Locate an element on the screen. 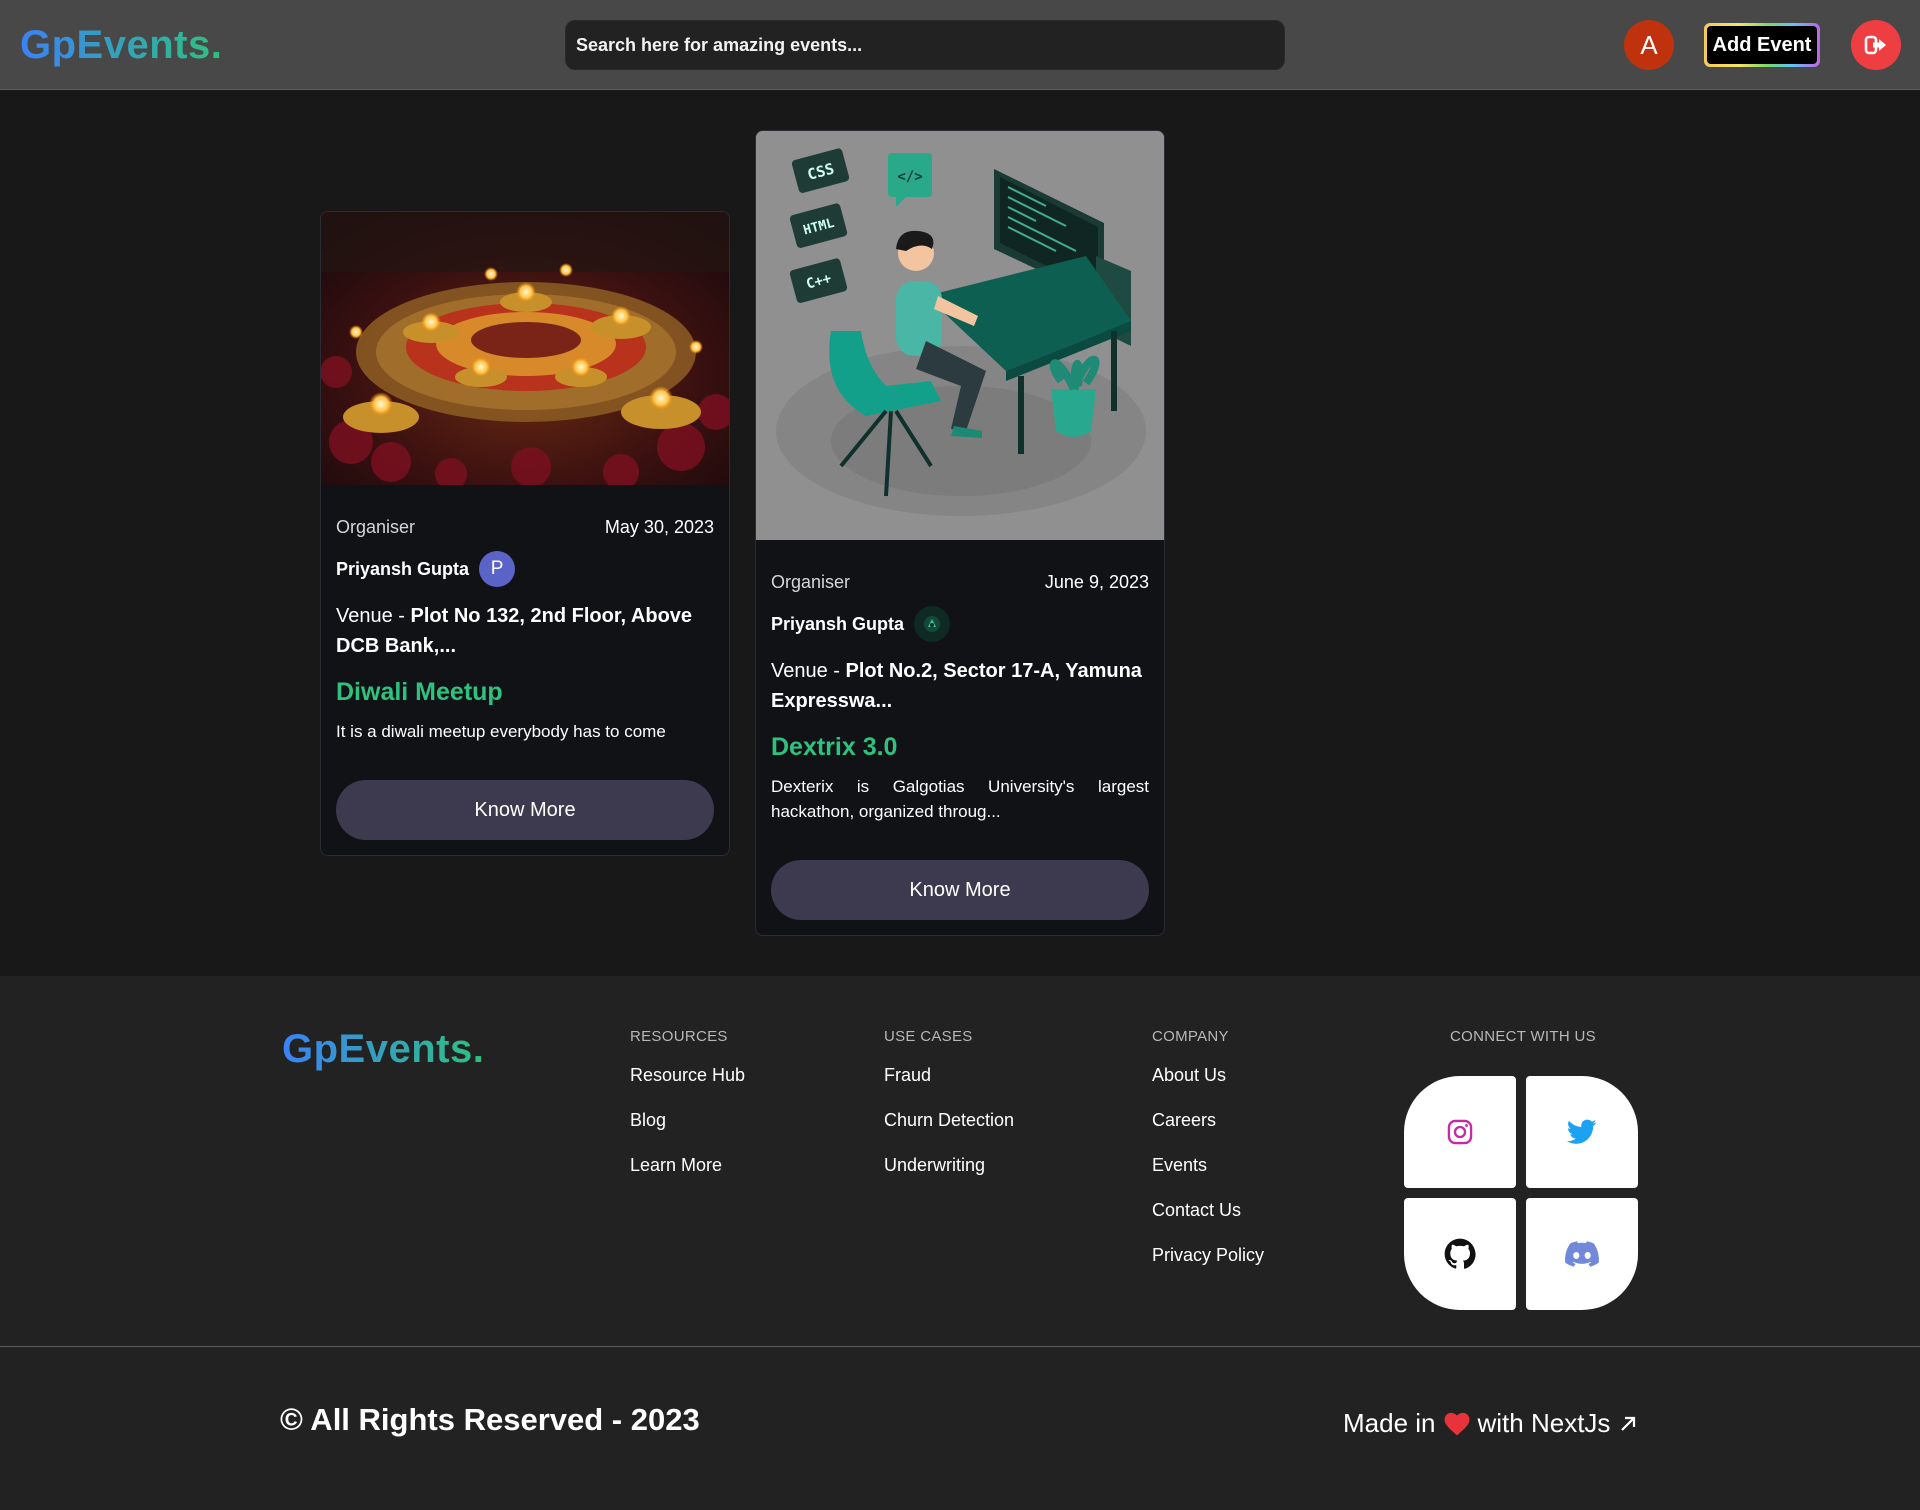 This screenshot has width=1920, height=1510. tag-code: </> is located at coordinates (909, 177).